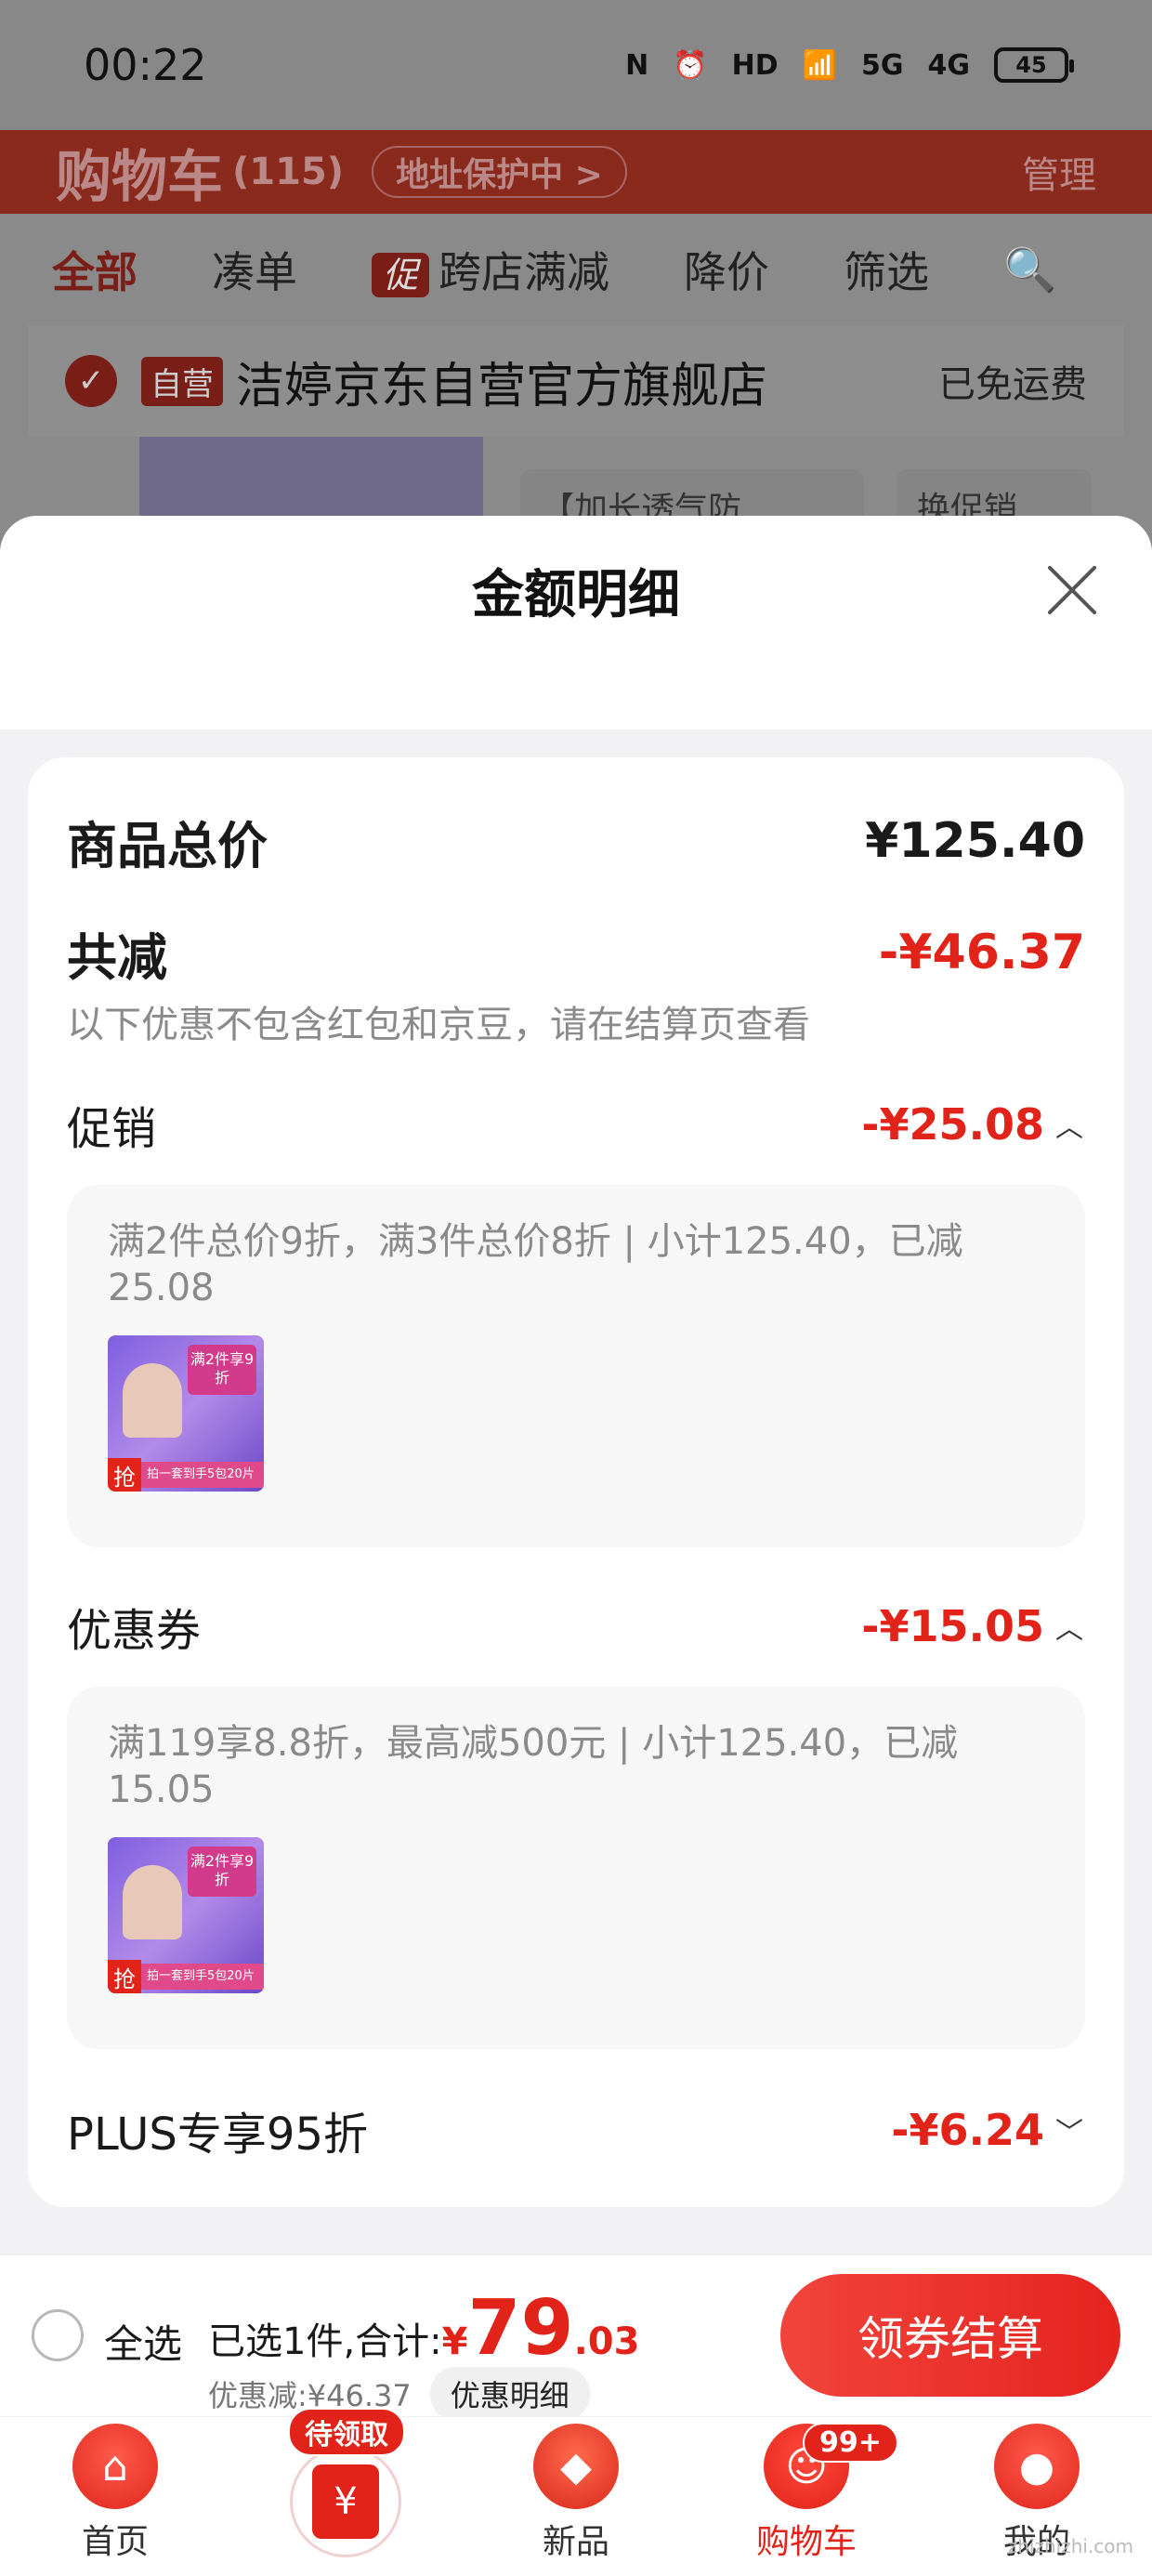  What do you see at coordinates (806, 2542) in the screenshot?
I see `nav-label-cart: 购物车` at bounding box center [806, 2542].